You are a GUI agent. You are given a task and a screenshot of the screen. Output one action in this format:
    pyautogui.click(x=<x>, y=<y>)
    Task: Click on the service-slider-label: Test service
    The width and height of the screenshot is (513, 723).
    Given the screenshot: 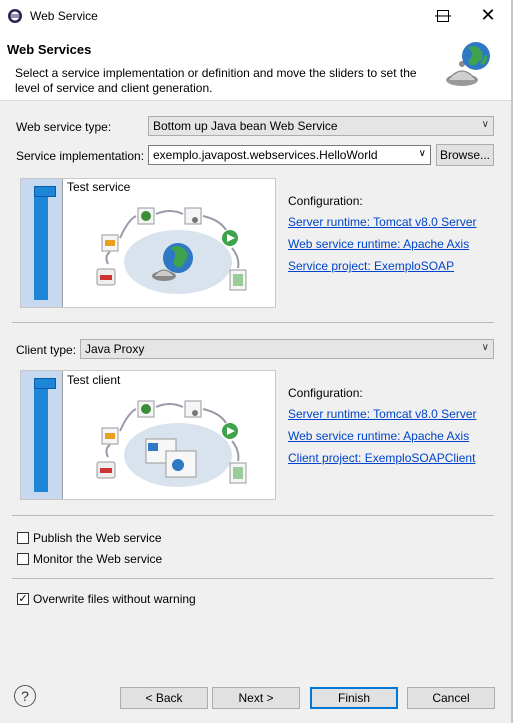 What is the action you would take?
    pyautogui.click(x=99, y=187)
    